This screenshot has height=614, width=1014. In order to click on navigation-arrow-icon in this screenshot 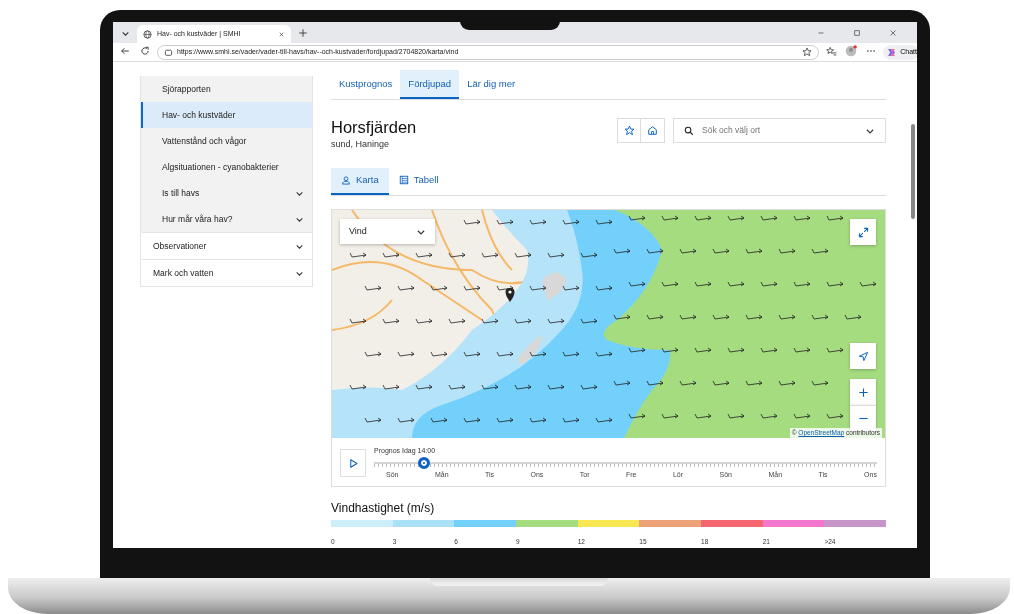, I will do `click(863, 356)`.